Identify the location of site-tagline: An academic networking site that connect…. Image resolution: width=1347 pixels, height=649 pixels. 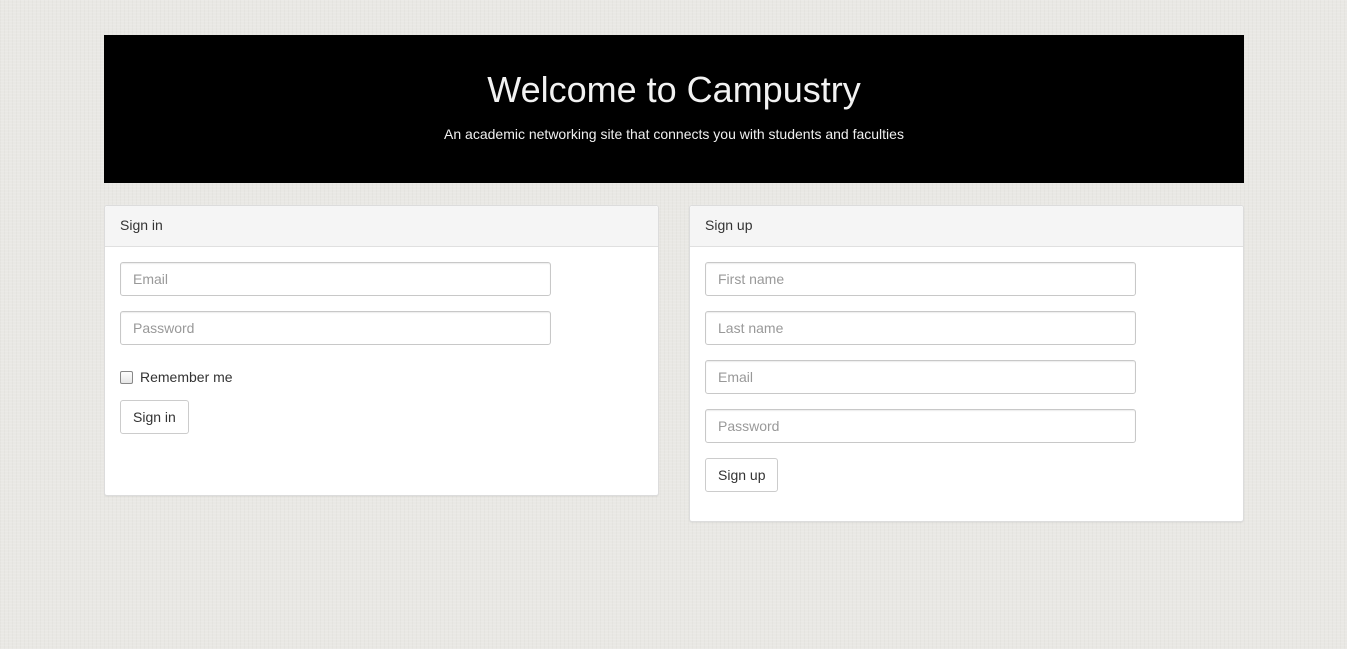
(674, 134).